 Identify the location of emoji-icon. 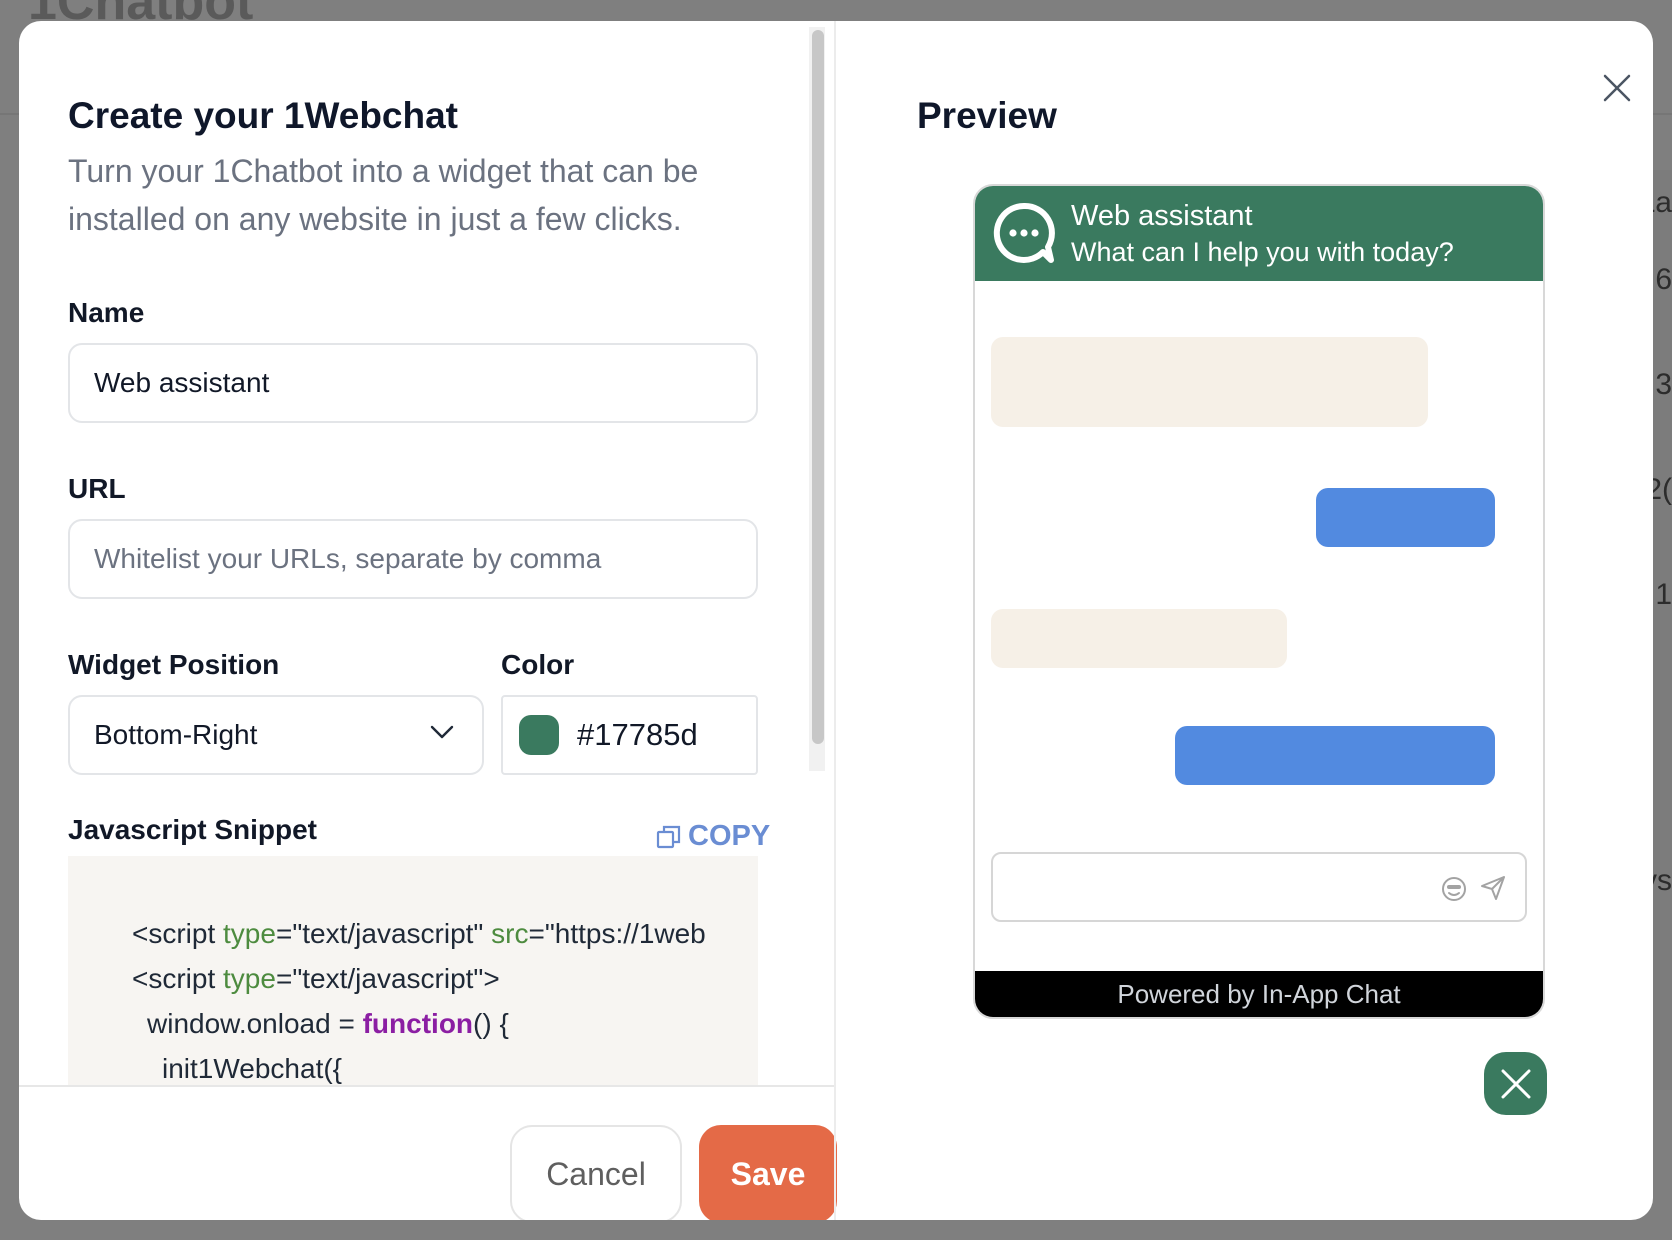
(1454, 889).